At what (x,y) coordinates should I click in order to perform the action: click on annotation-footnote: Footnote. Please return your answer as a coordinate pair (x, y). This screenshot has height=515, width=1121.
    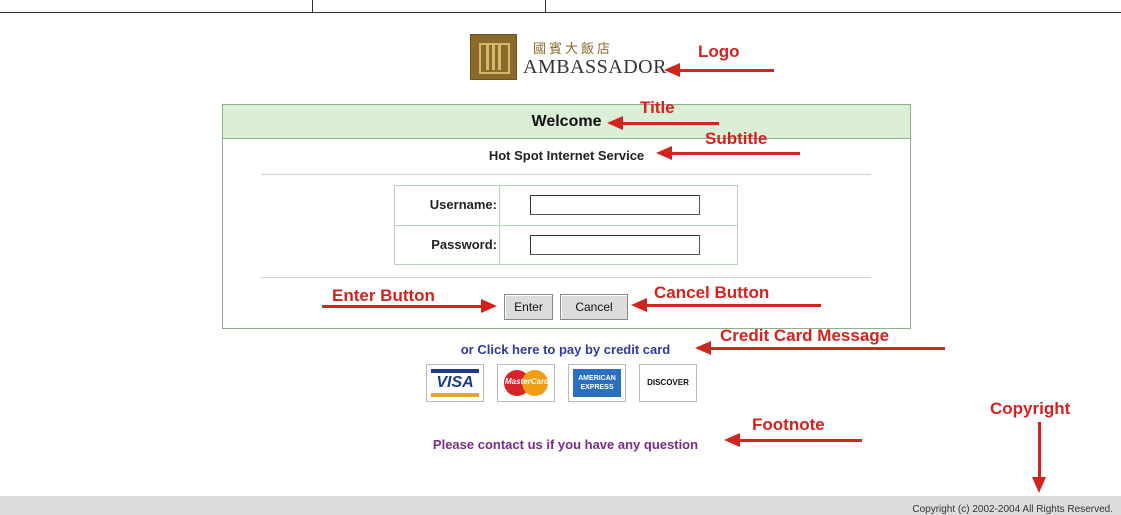
    Looking at the image, I should click on (788, 424).